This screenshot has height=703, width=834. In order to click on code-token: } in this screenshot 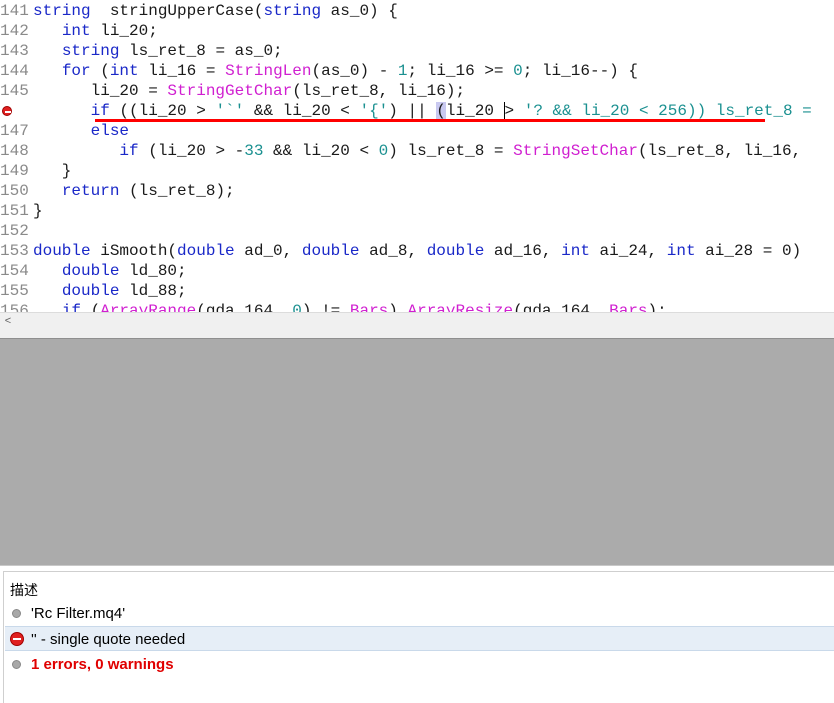, I will do `click(52, 171)`.